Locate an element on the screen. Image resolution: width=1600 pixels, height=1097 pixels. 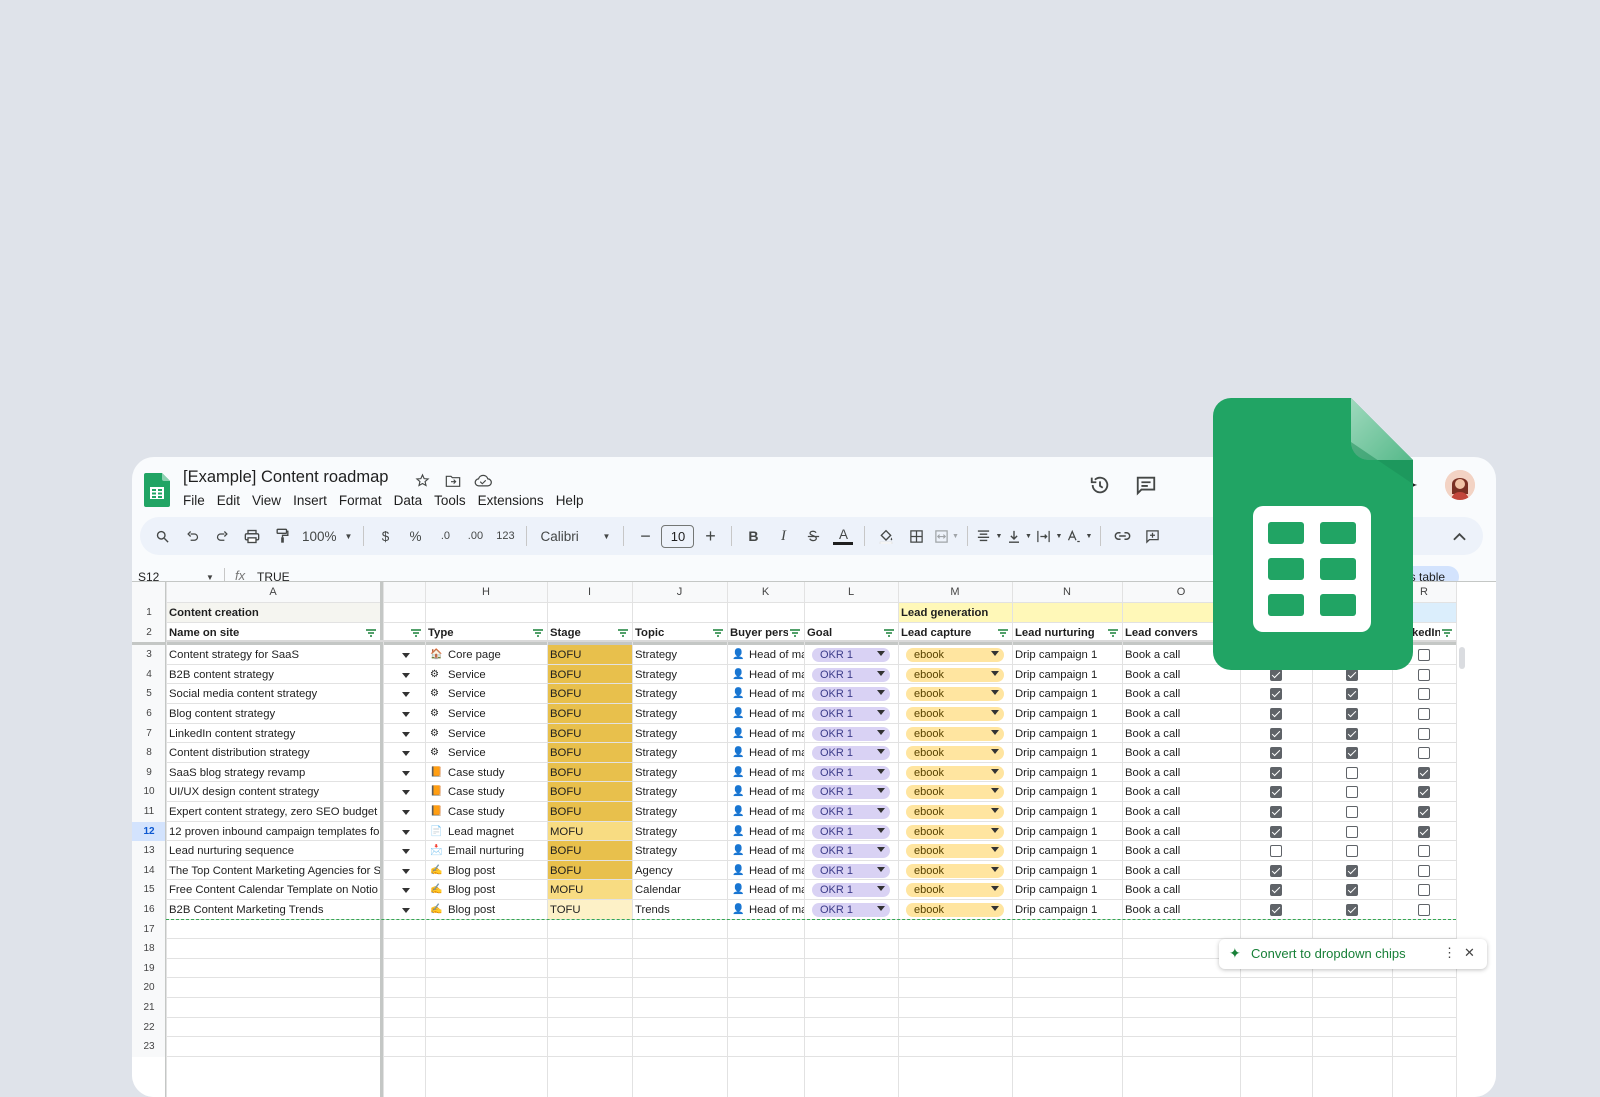
column-header-k: K is located at coordinates (765, 592).